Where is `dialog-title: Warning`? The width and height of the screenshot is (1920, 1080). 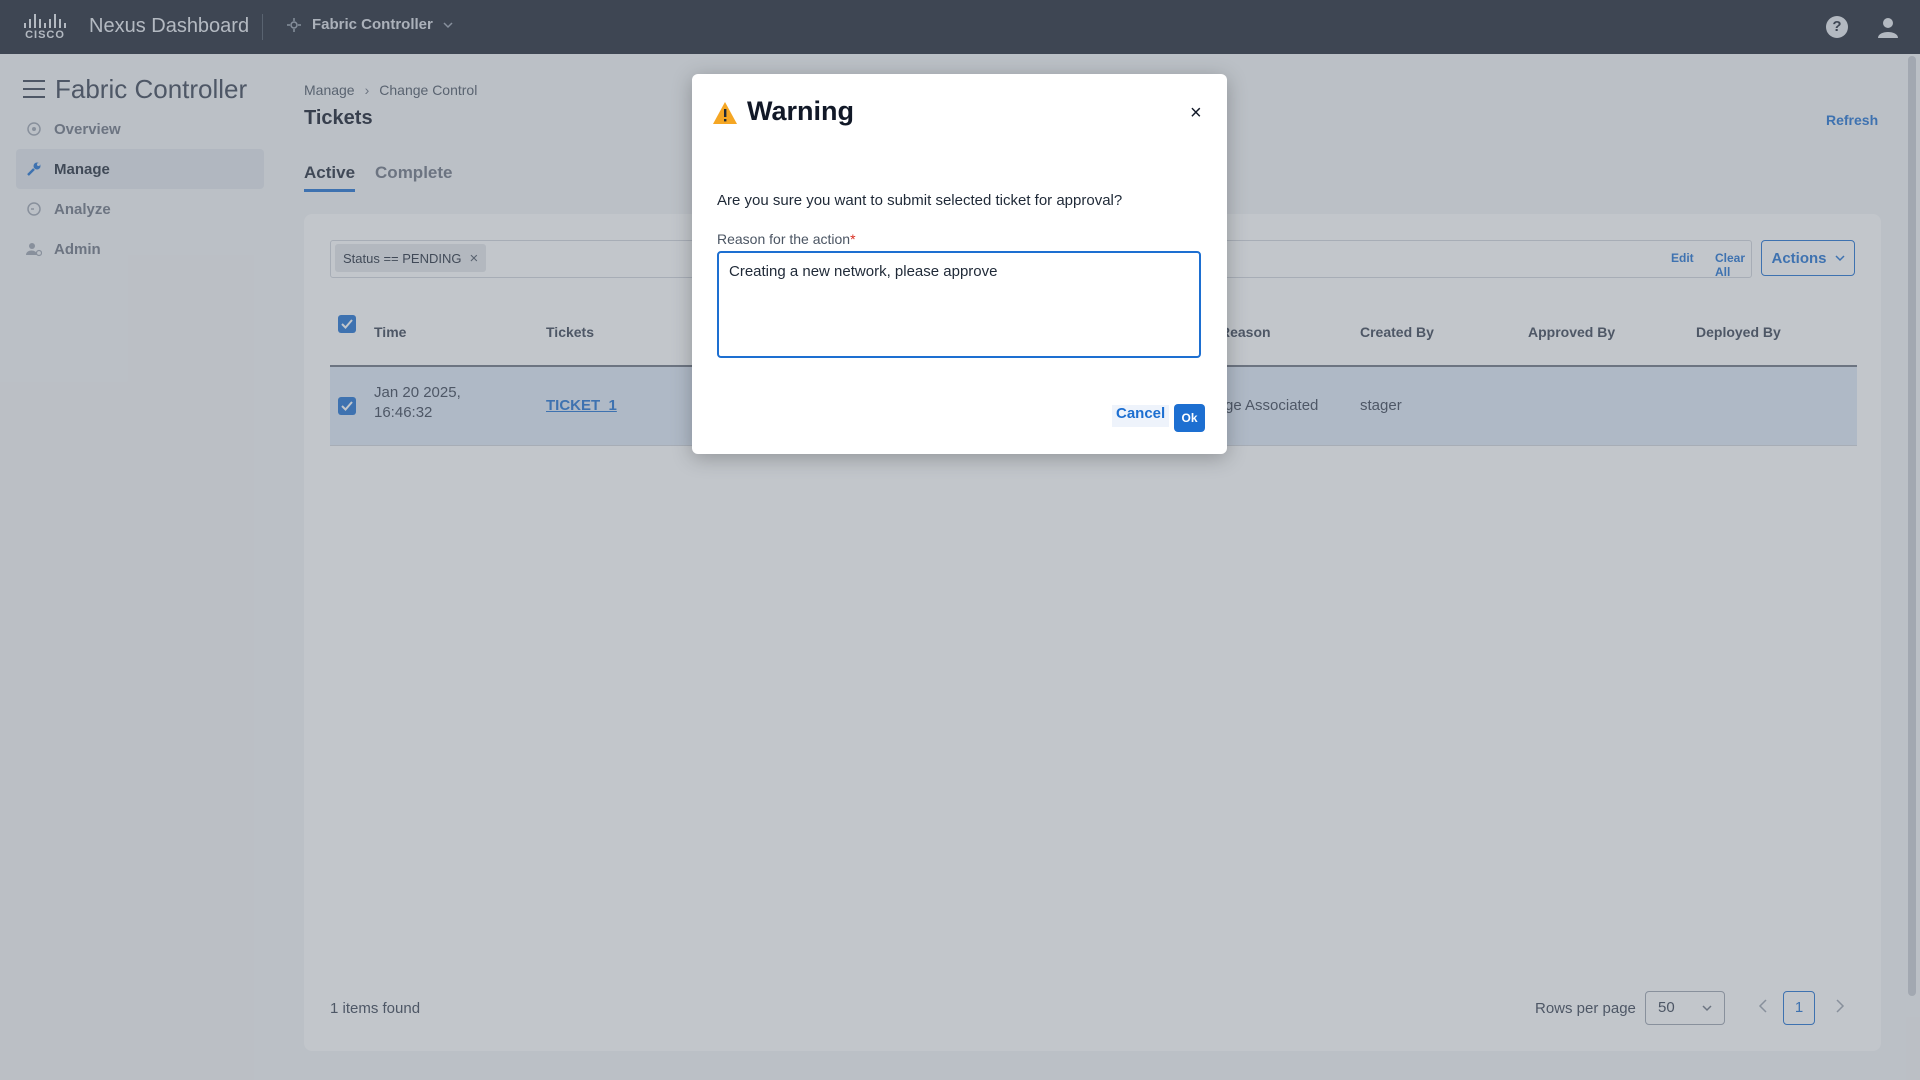 dialog-title: Warning is located at coordinates (800, 111).